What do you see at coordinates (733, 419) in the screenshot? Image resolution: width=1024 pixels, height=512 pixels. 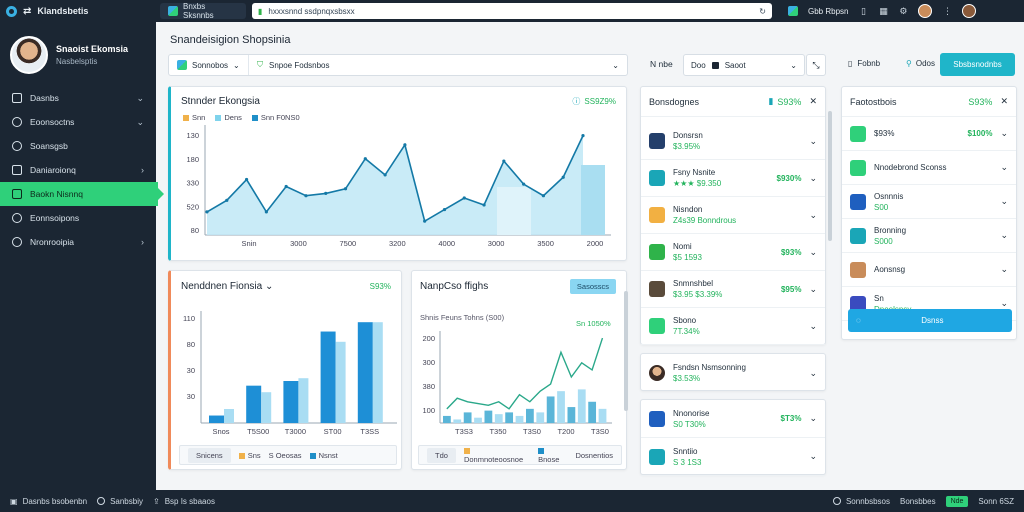 I see `list-item: Nnonorise S0 T30% $T3% ⌄` at bounding box center [733, 419].